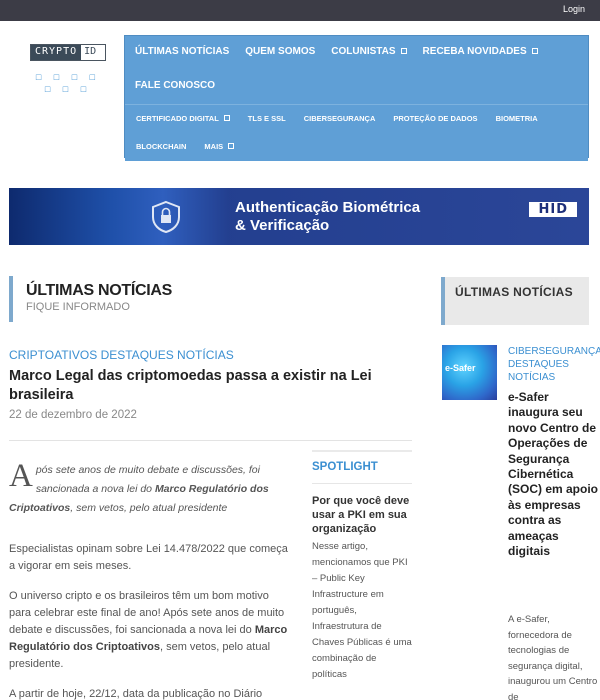  What do you see at coordinates (282, 225) in the screenshot?
I see `banner-line-2: & Verificação` at bounding box center [282, 225].